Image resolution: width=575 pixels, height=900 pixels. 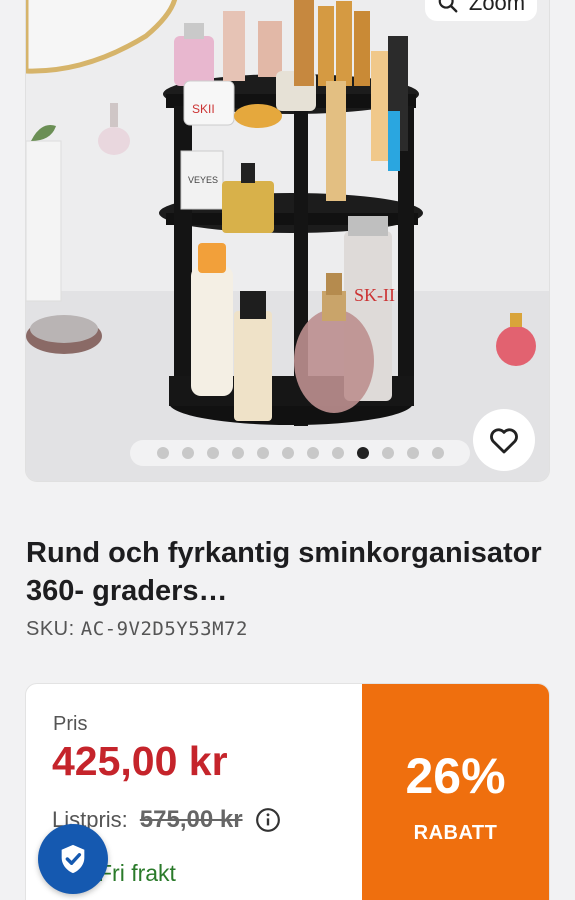 What do you see at coordinates (164, 629) in the screenshot?
I see `sku-value: AC-9V2D5Y53M72` at bounding box center [164, 629].